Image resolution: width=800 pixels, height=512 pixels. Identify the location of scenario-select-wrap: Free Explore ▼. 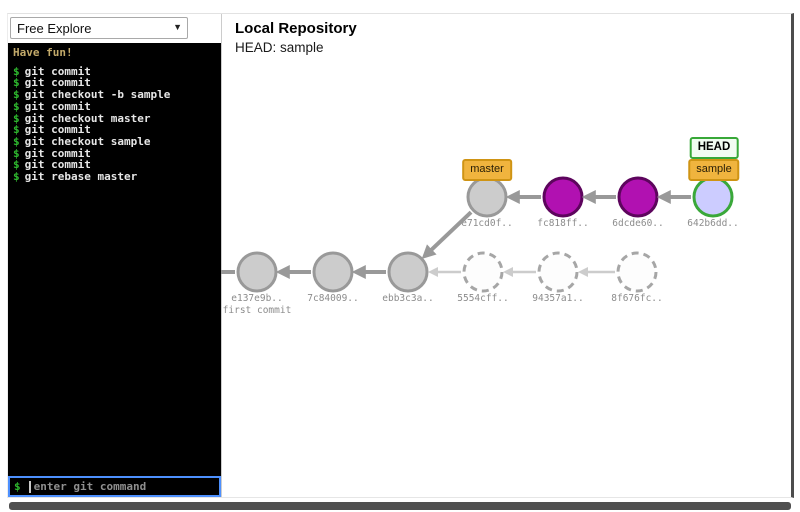
(99, 28).